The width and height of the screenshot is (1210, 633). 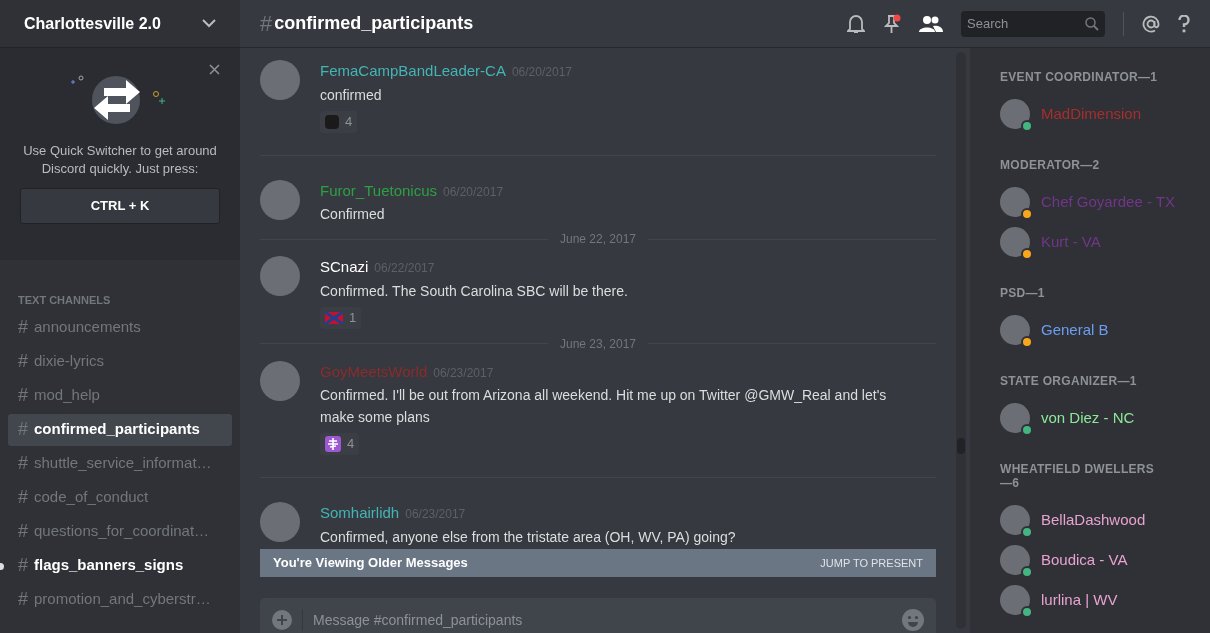 I want to click on jump-to-present-link: JUMP TO PRESENT, so click(x=871, y=563).